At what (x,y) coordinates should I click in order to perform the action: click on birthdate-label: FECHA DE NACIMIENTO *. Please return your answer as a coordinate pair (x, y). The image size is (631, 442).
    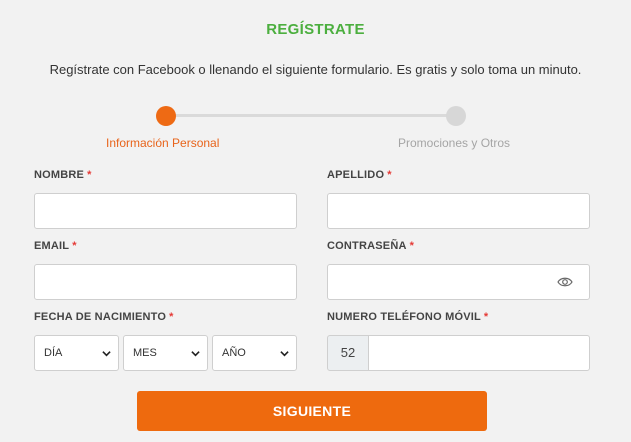
    Looking at the image, I should click on (104, 317).